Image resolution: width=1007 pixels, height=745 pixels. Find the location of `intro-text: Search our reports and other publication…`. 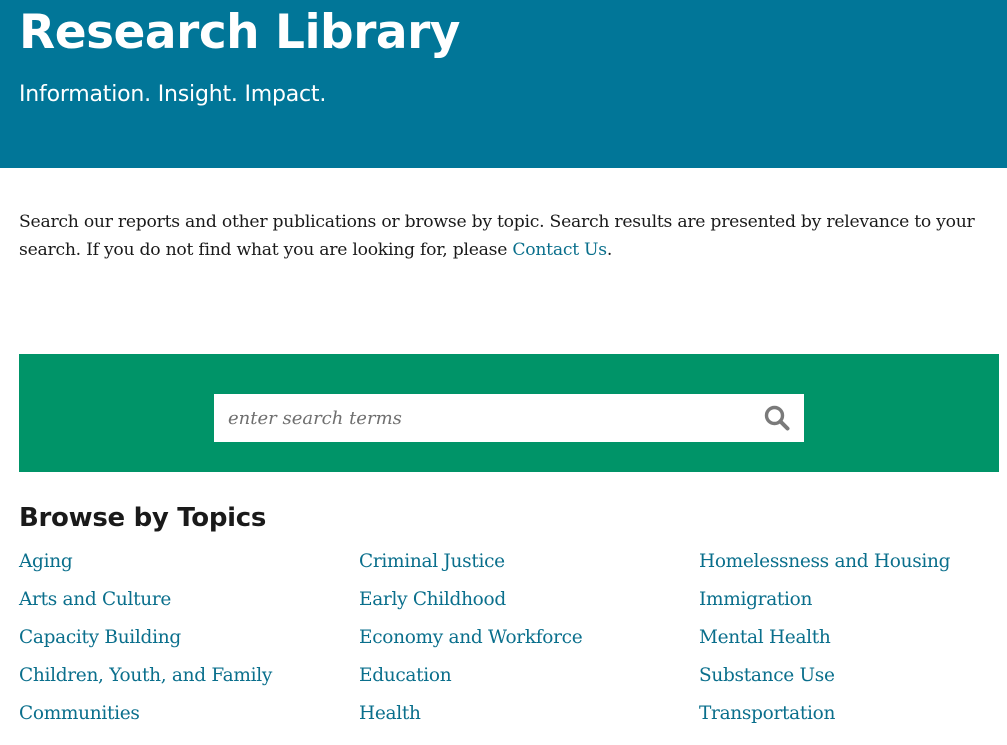

intro-text: Search our reports and other publication… is located at coordinates (497, 236).